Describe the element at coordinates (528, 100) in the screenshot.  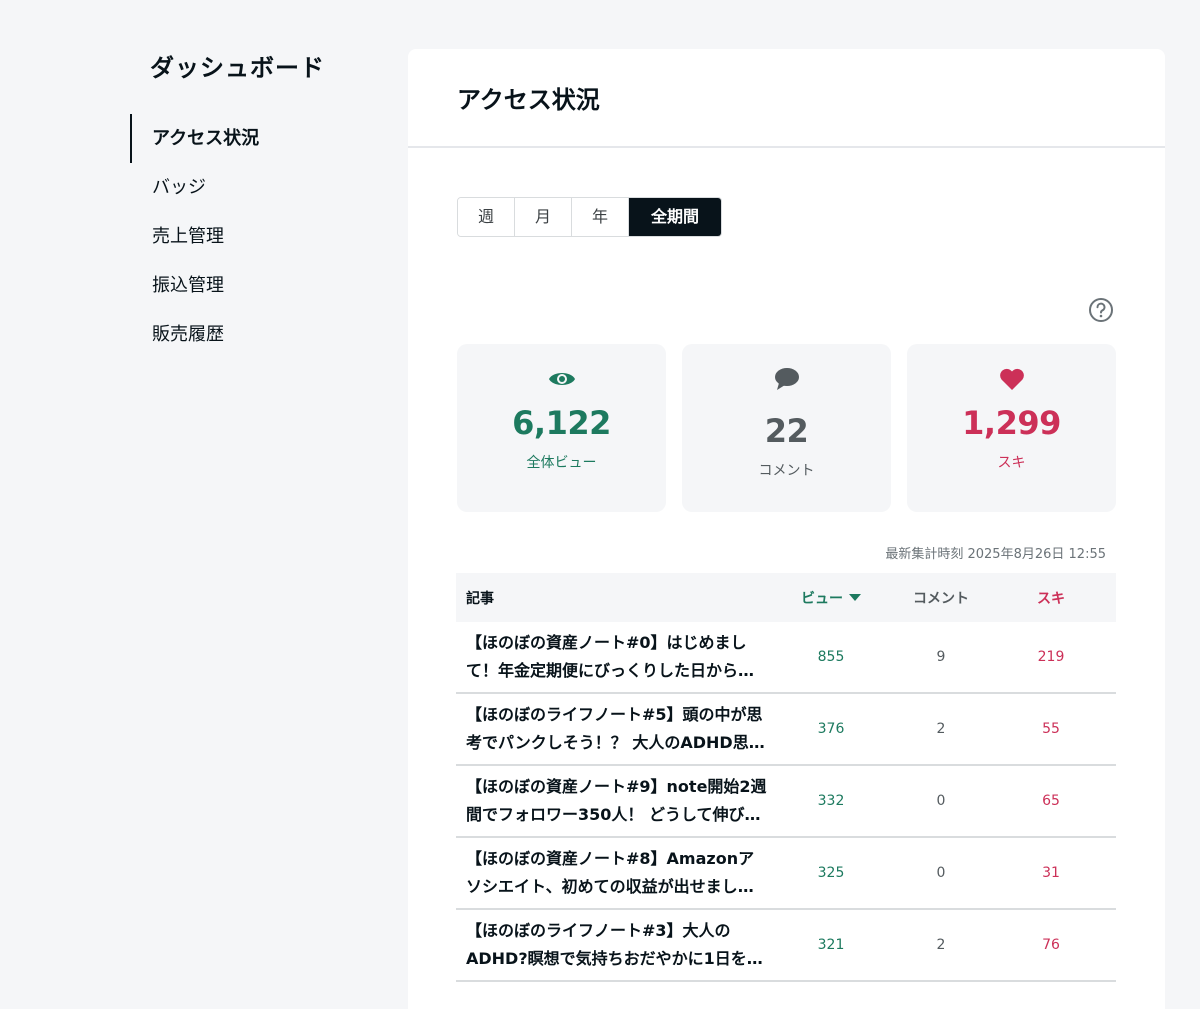
I see `page-title: アクセス状況` at that location.